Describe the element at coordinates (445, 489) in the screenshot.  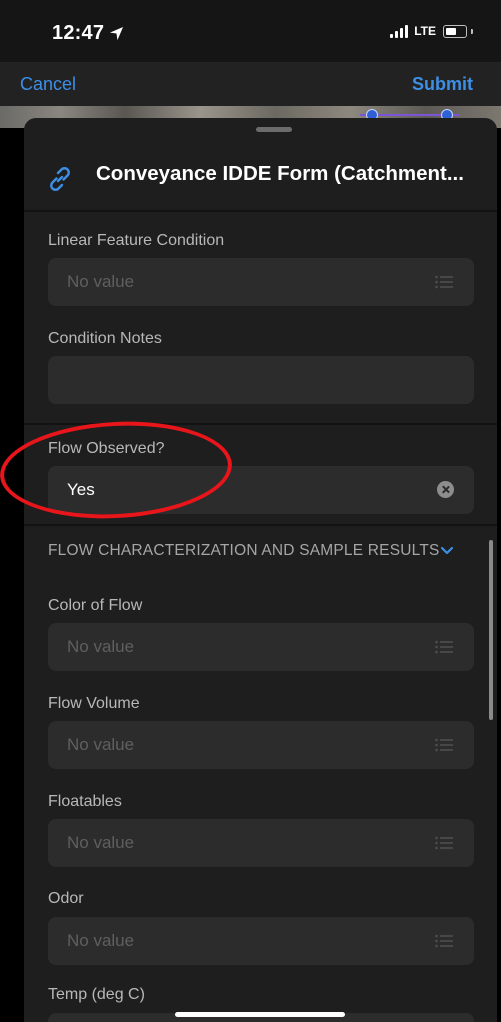
I see `clear-icon` at that location.